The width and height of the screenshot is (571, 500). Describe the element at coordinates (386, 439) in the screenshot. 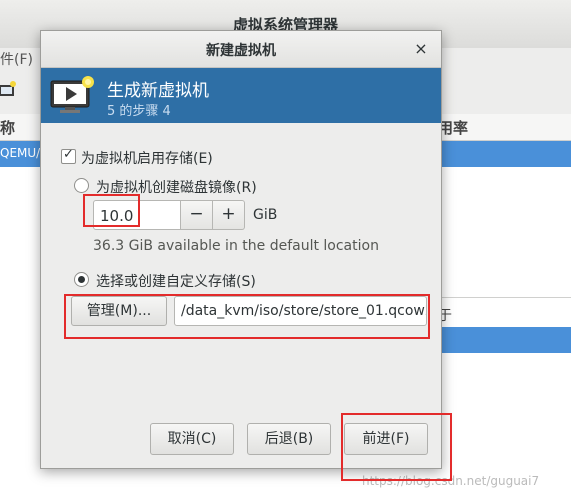

I see `forward-button: 前进(F)` at that location.